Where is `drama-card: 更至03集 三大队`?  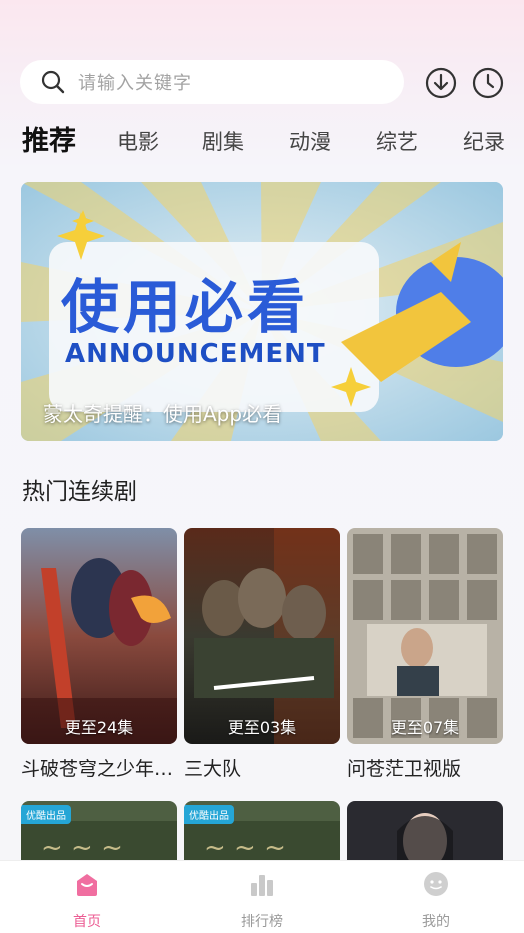 drama-card: 更至03集 三大队 is located at coordinates (262, 654).